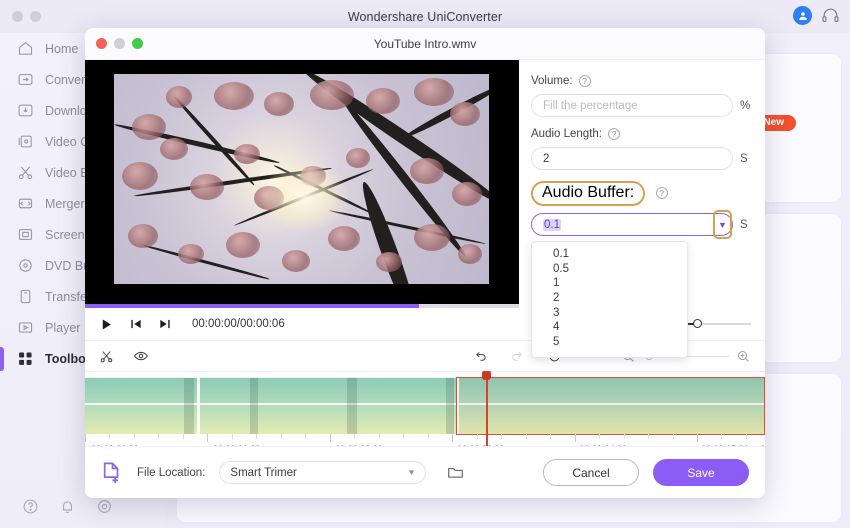 The image size is (850, 528). Describe the element at coordinates (25, 265) in the screenshot. I see `dvd-burner-icon` at that location.